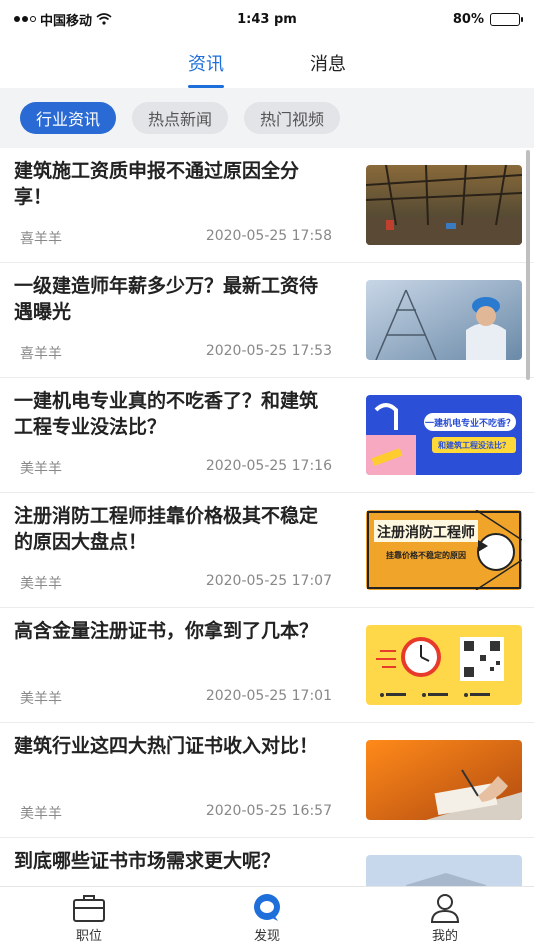  I want to click on list-item: 建筑施工资质申报不通过原因全分享！ 喜羊羊 2020-05-25 17:58, so click(267, 205).